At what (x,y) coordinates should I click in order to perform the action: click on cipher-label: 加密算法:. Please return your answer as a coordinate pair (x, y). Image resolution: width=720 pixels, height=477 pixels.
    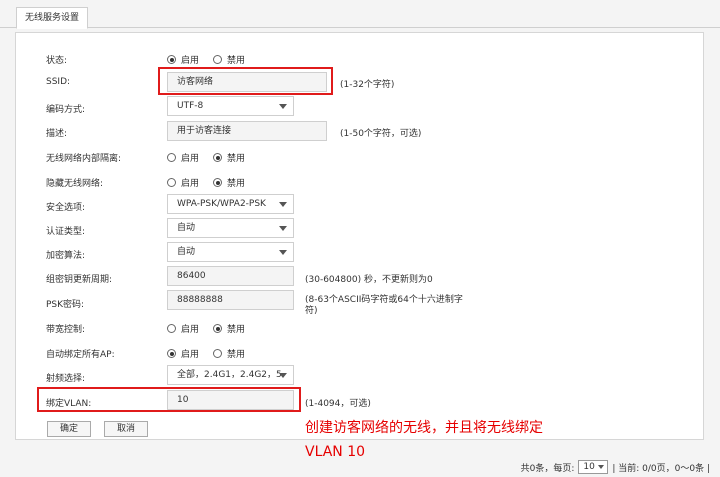
    Looking at the image, I should click on (66, 256).